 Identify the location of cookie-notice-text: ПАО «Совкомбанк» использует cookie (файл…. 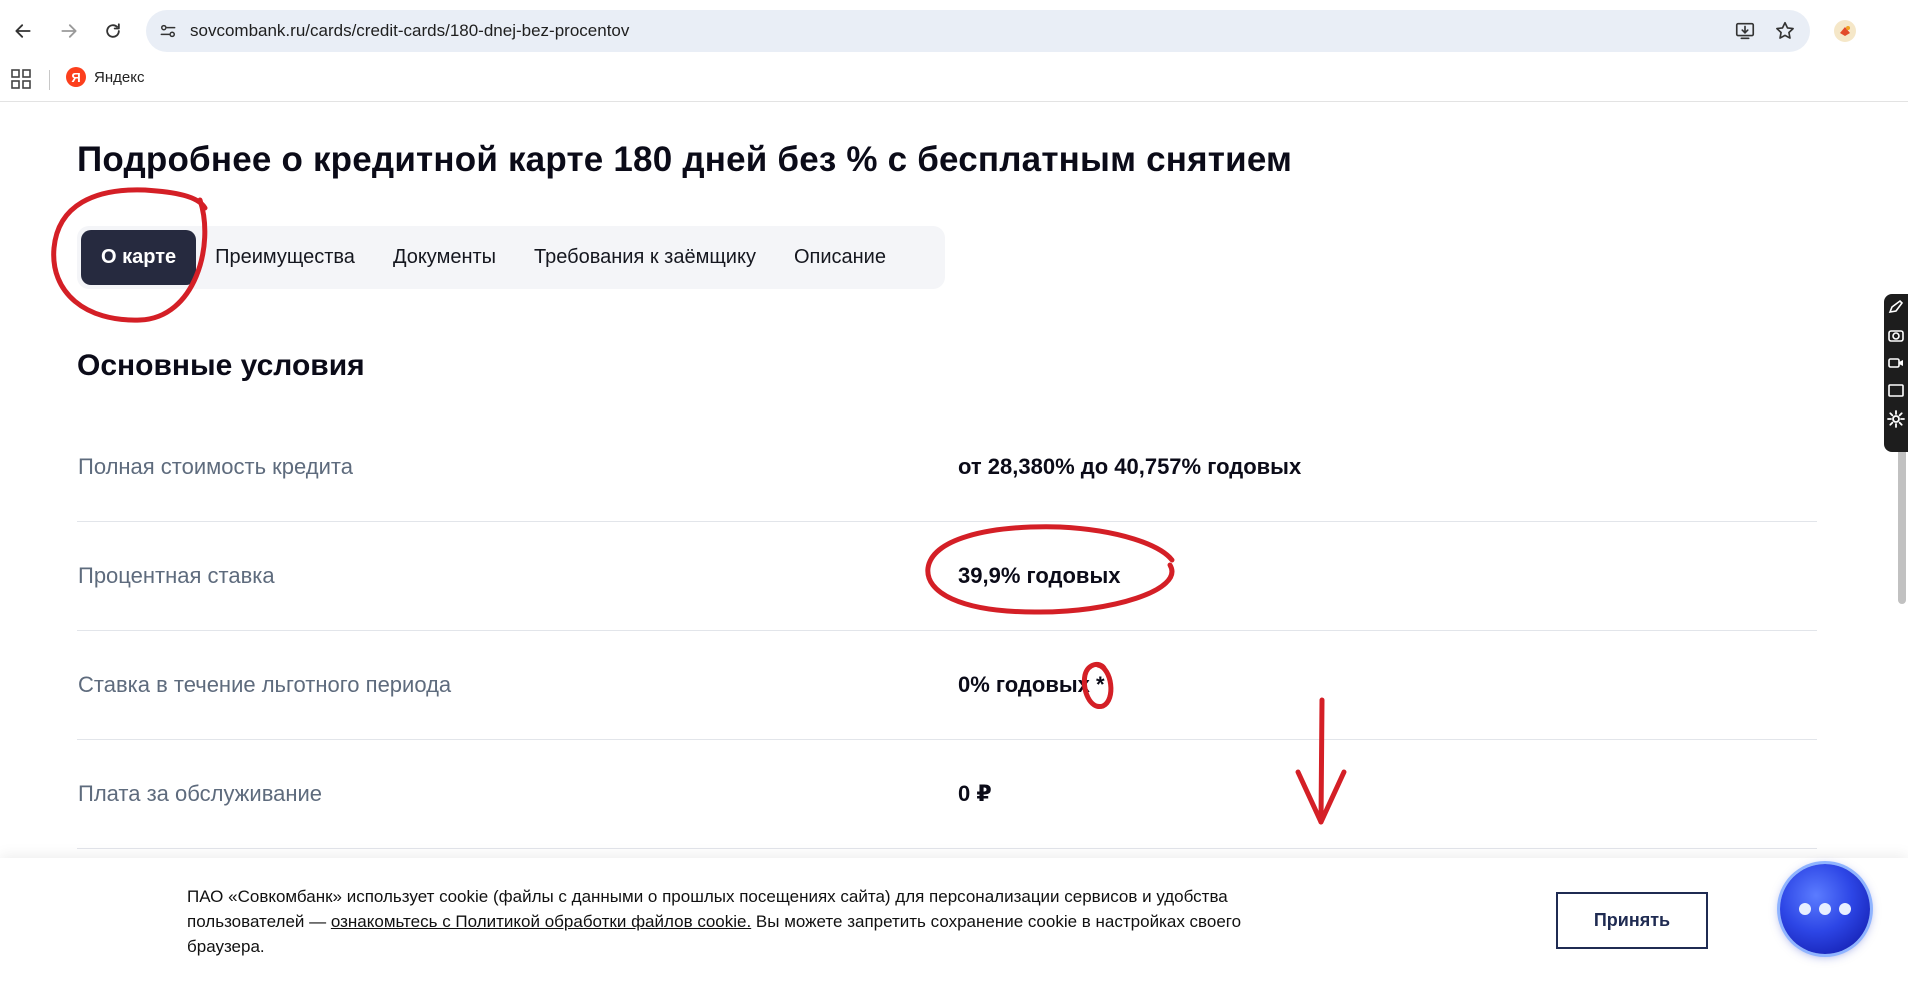
(752, 921).